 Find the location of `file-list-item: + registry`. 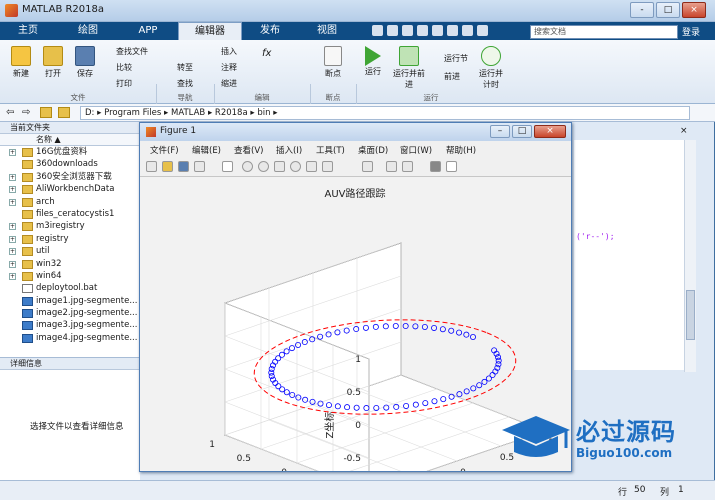

file-list-item: + registry is located at coordinates (69, 239).